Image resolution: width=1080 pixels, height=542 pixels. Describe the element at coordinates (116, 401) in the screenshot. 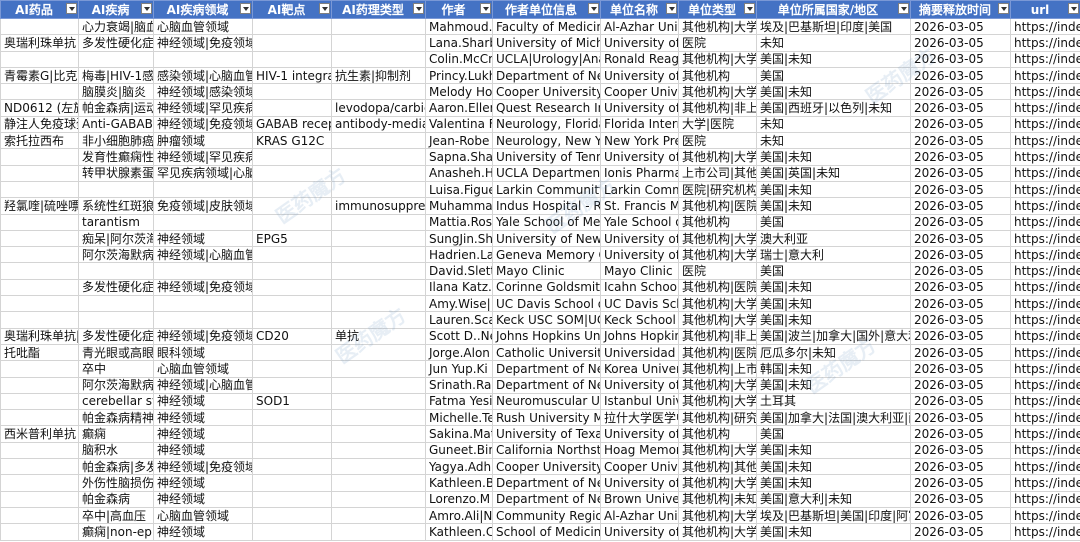

I see `cell-ai-disease: cerebellar syn` at that location.